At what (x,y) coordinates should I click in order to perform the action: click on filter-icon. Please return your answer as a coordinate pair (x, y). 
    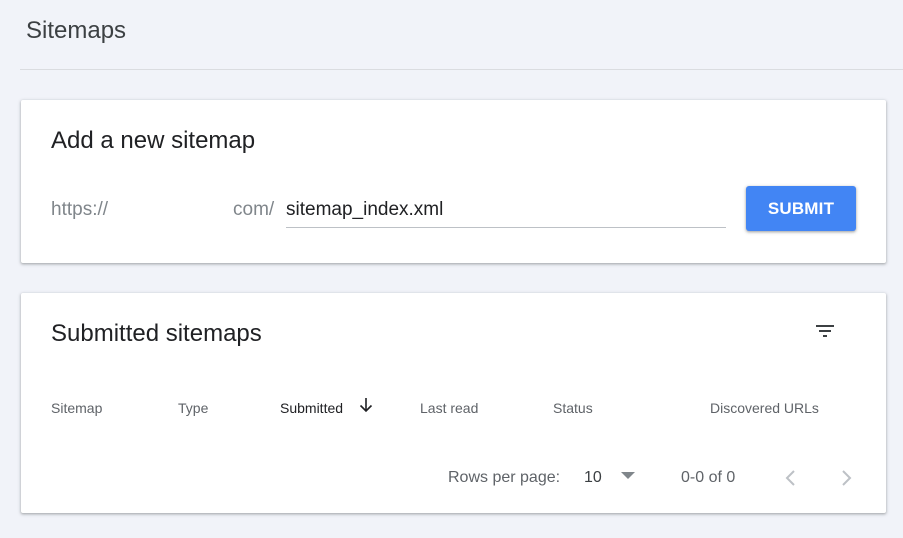
    Looking at the image, I should click on (825, 331).